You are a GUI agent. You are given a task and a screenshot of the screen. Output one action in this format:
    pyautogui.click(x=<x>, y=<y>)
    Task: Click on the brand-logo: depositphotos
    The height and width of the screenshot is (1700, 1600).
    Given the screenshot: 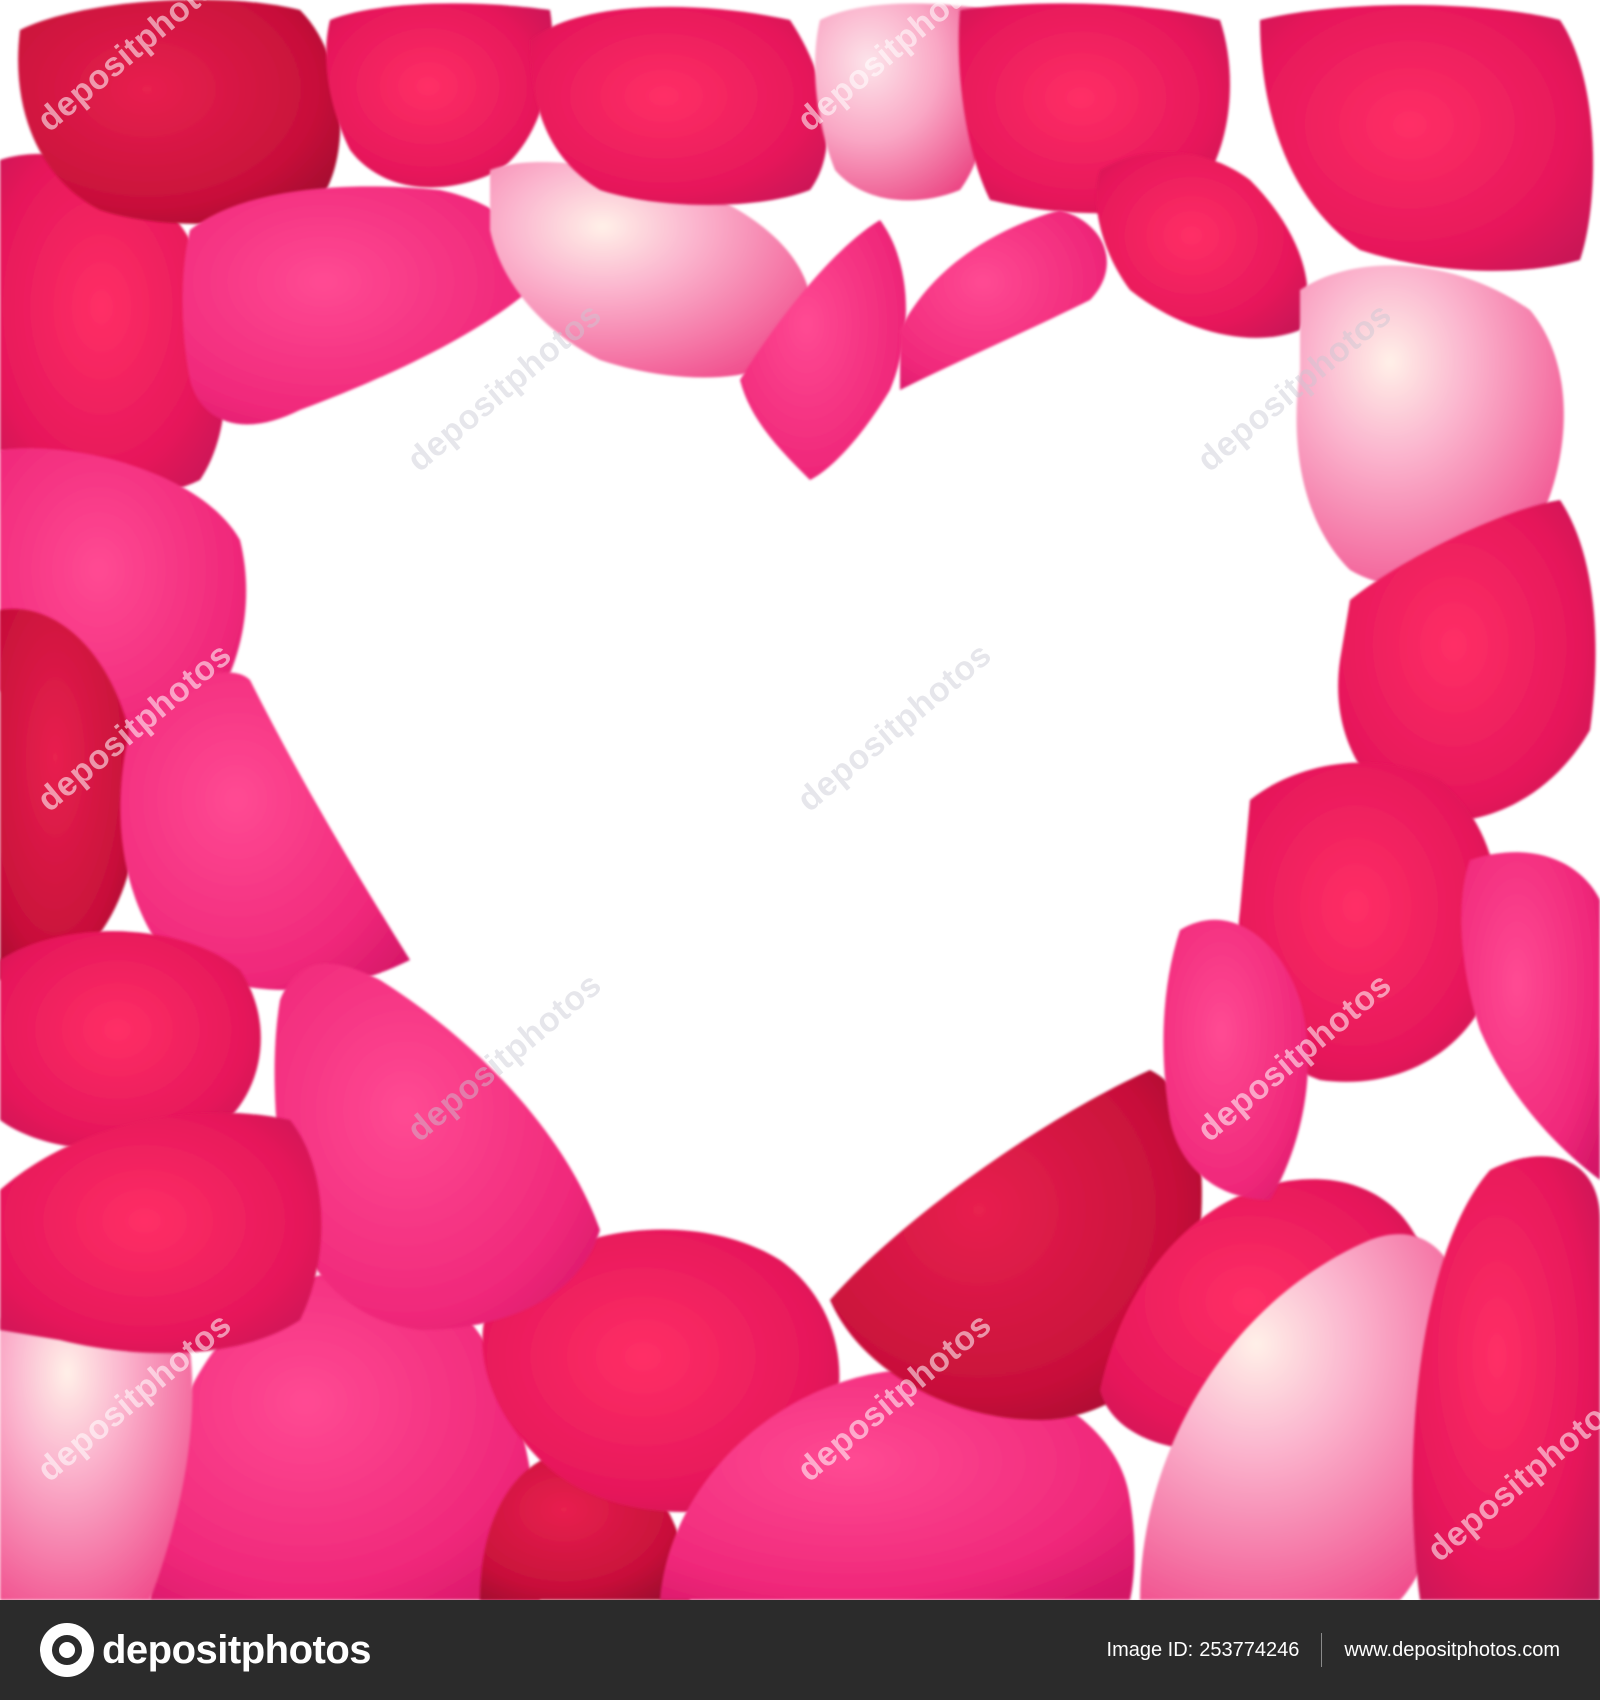 What is the action you would take?
    pyautogui.click(x=206, y=1650)
    